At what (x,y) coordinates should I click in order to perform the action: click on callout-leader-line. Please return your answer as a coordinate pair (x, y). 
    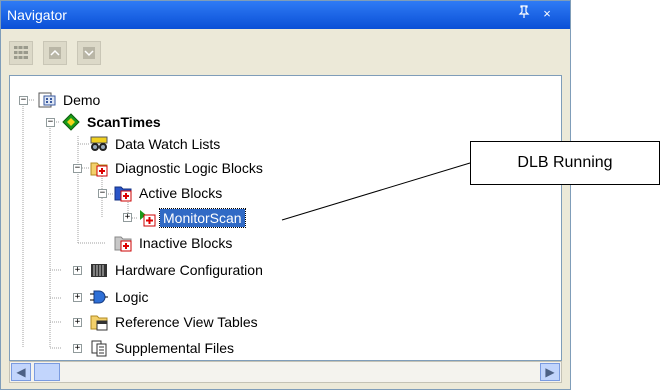
    Looking at the image, I should click on (376, 191).